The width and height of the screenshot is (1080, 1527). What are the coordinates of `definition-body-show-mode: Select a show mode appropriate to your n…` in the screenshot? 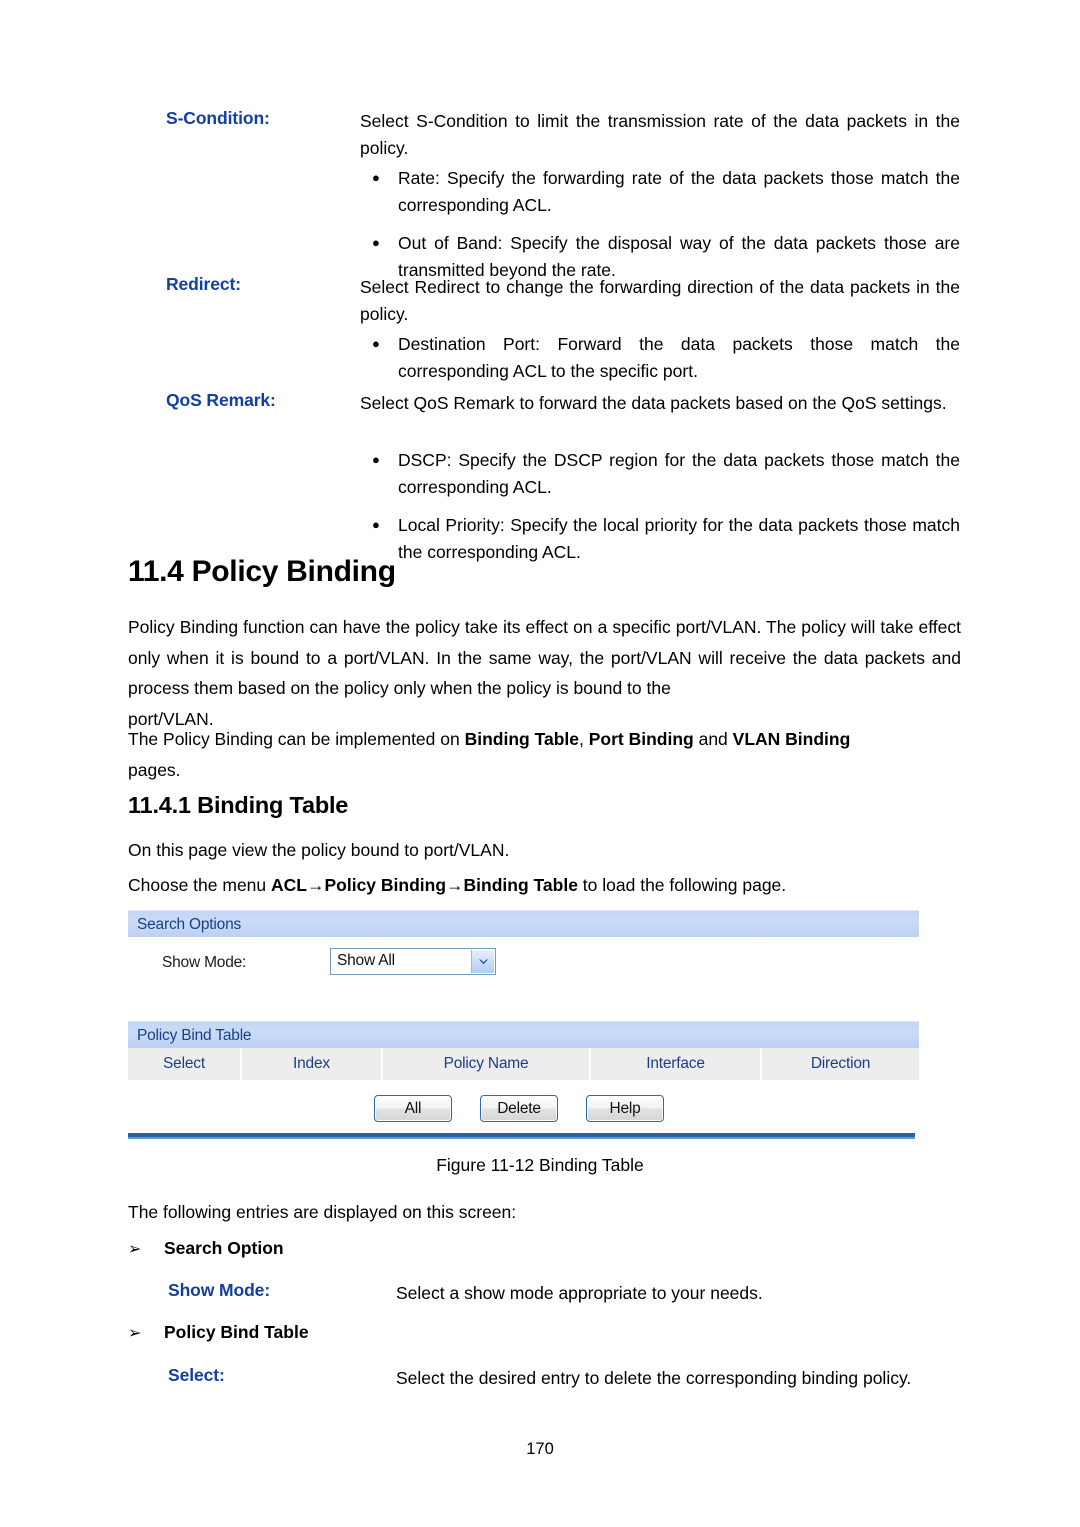 It's located at (579, 1293).